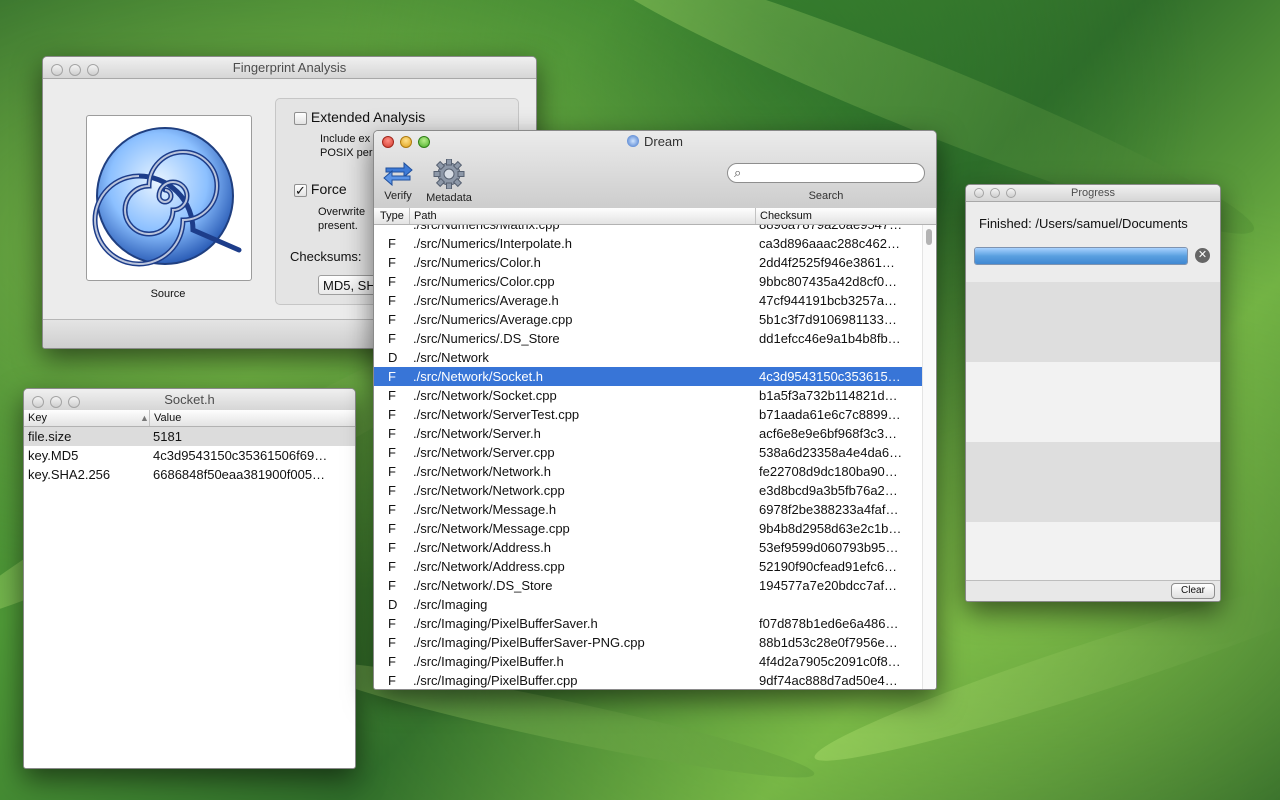 This screenshot has width=1280, height=800. I want to click on path-cell: ./src/Imaging/PixelBuffer.cpp, so click(495, 680).